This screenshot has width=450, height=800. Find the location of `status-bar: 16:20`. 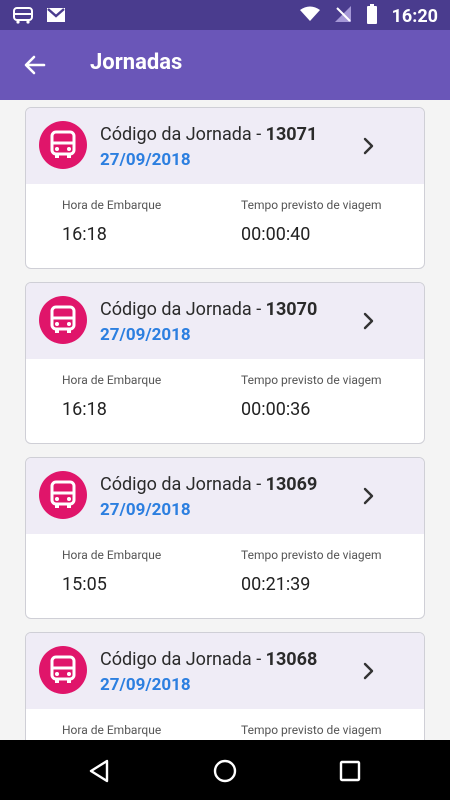

status-bar: 16:20 is located at coordinates (225, 15).